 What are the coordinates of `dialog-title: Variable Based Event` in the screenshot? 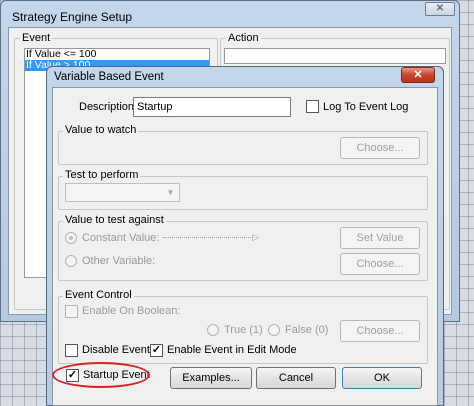 It's located at (109, 77).